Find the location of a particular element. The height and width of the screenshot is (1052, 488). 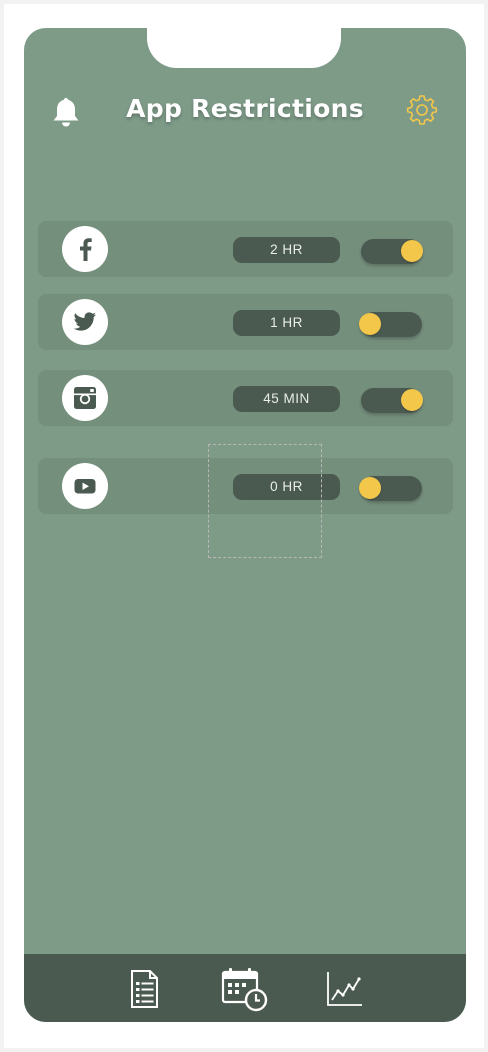

checklist-icon is located at coordinates (144, 989).